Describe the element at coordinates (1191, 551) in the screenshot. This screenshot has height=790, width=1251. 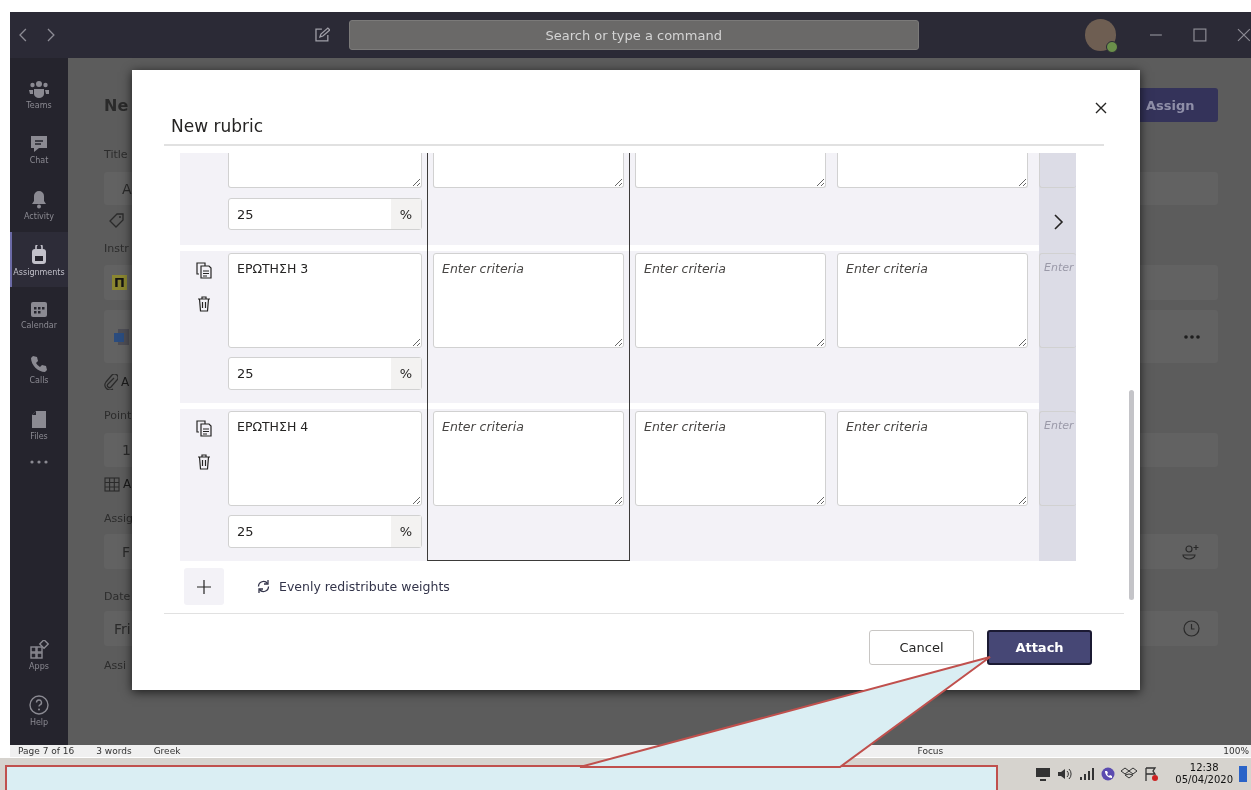
I see `add-person-icon` at that location.